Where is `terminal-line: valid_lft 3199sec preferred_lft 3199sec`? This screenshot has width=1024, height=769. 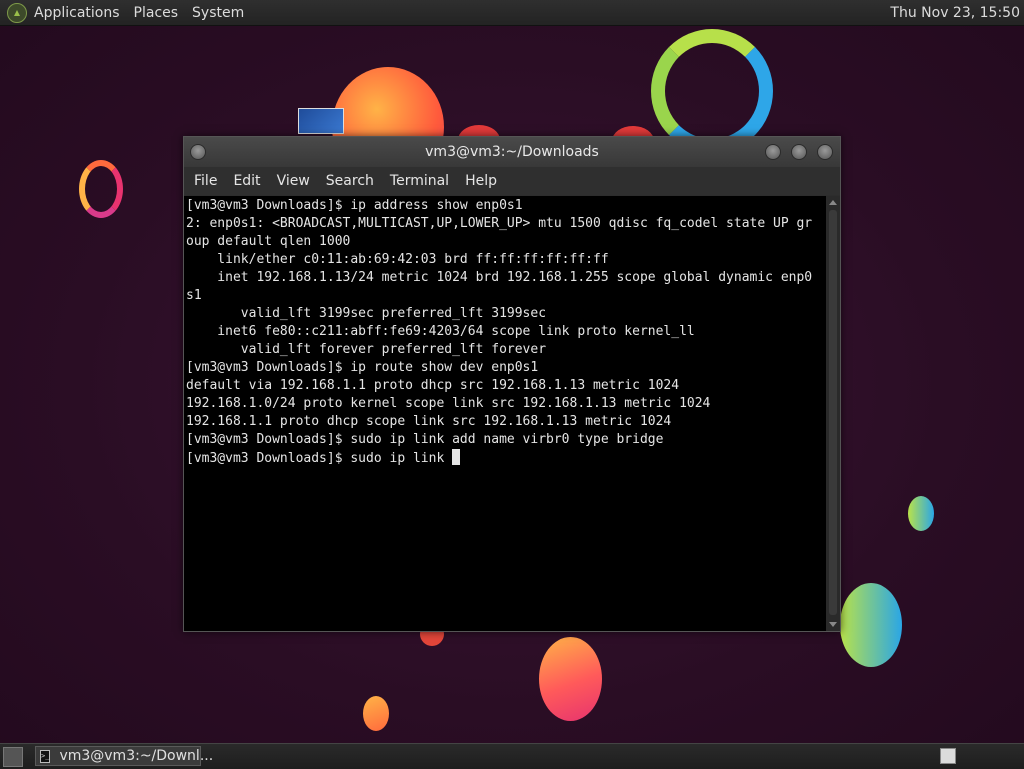
terminal-line: valid_lft 3199sec preferred_lft 3199sec is located at coordinates (366, 313).